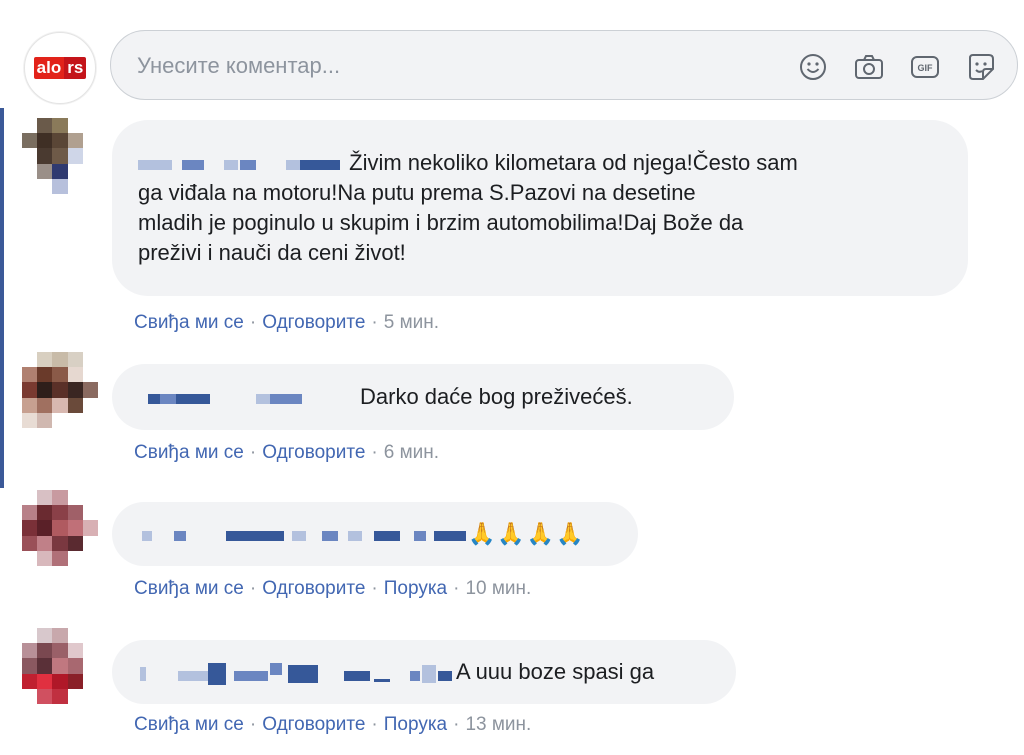  I want to click on gif-icon: GIF, so click(925, 67).